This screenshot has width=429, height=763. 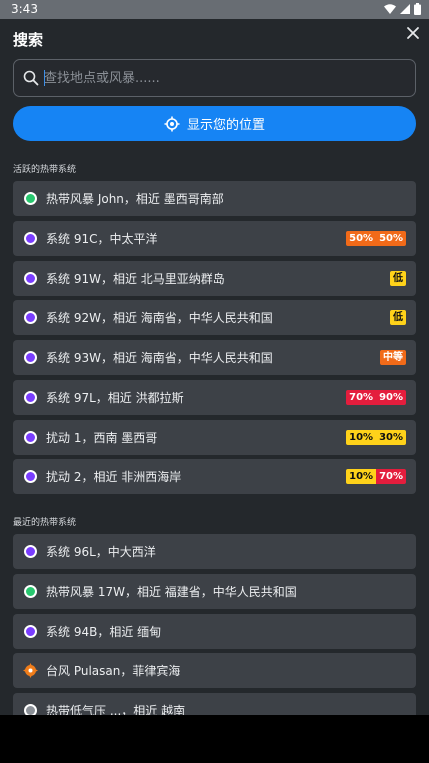 What do you see at coordinates (135, 278) in the screenshot?
I see `list-item-label: 系统 91W，相近 北马里亚纳群岛` at bounding box center [135, 278].